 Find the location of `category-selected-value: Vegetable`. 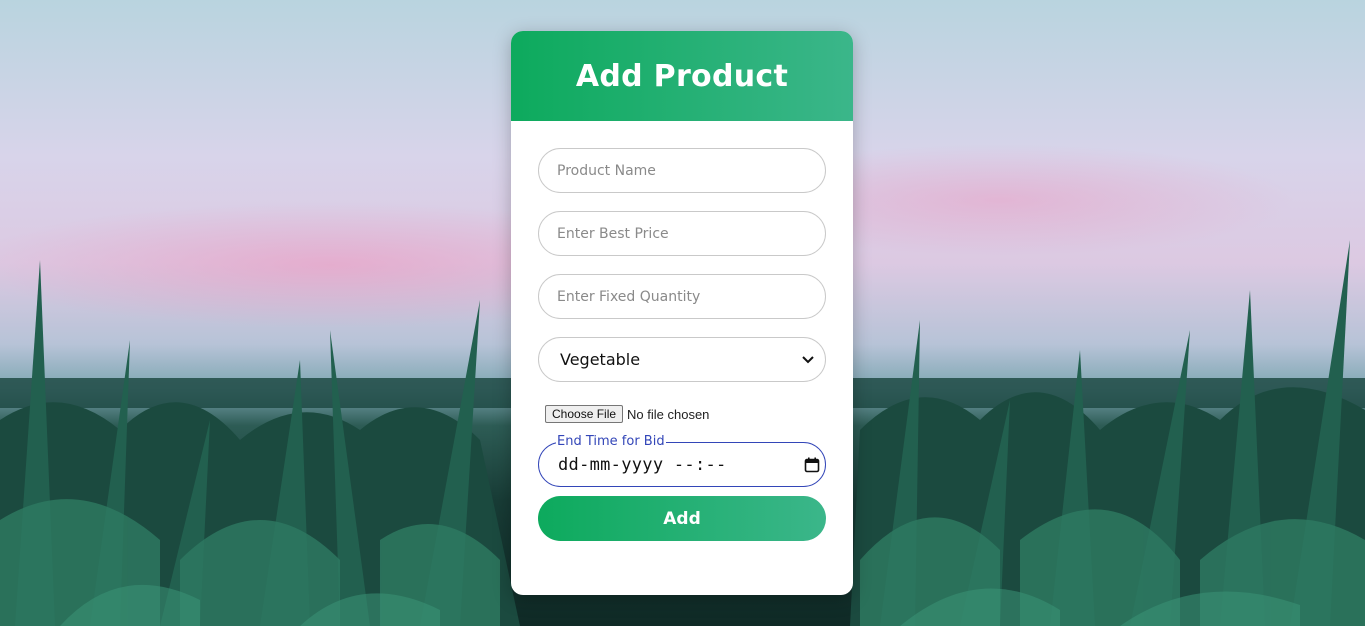

category-selected-value: Vegetable is located at coordinates (600, 359).